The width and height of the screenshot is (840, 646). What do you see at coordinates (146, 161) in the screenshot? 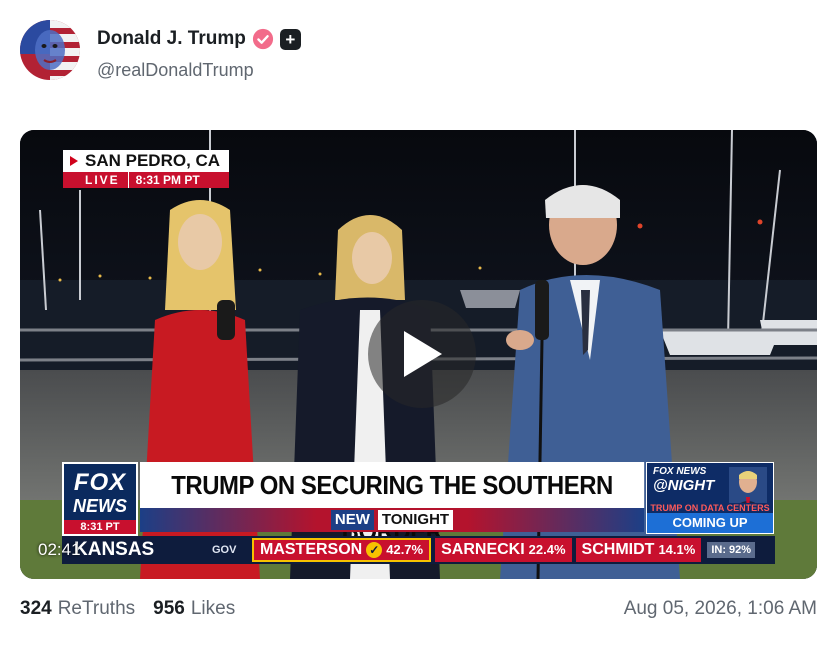
I see `location-label: SAN PEDRO, CA` at bounding box center [146, 161].